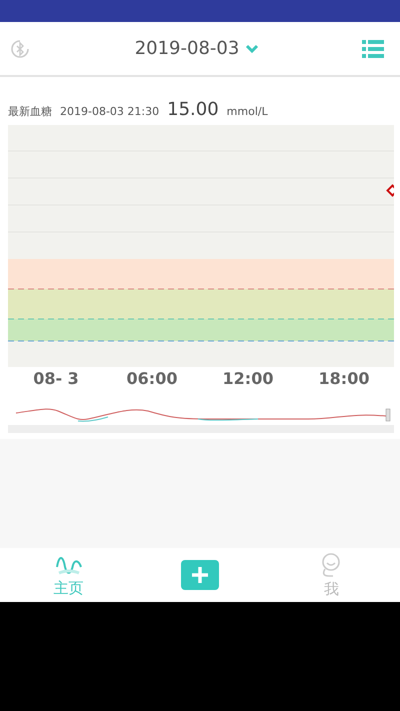 The image size is (400, 711). What do you see at coordinates (247, 111) in the screenshot?
I see `unit-label: mmol/L` at bounding box center [247, 111].